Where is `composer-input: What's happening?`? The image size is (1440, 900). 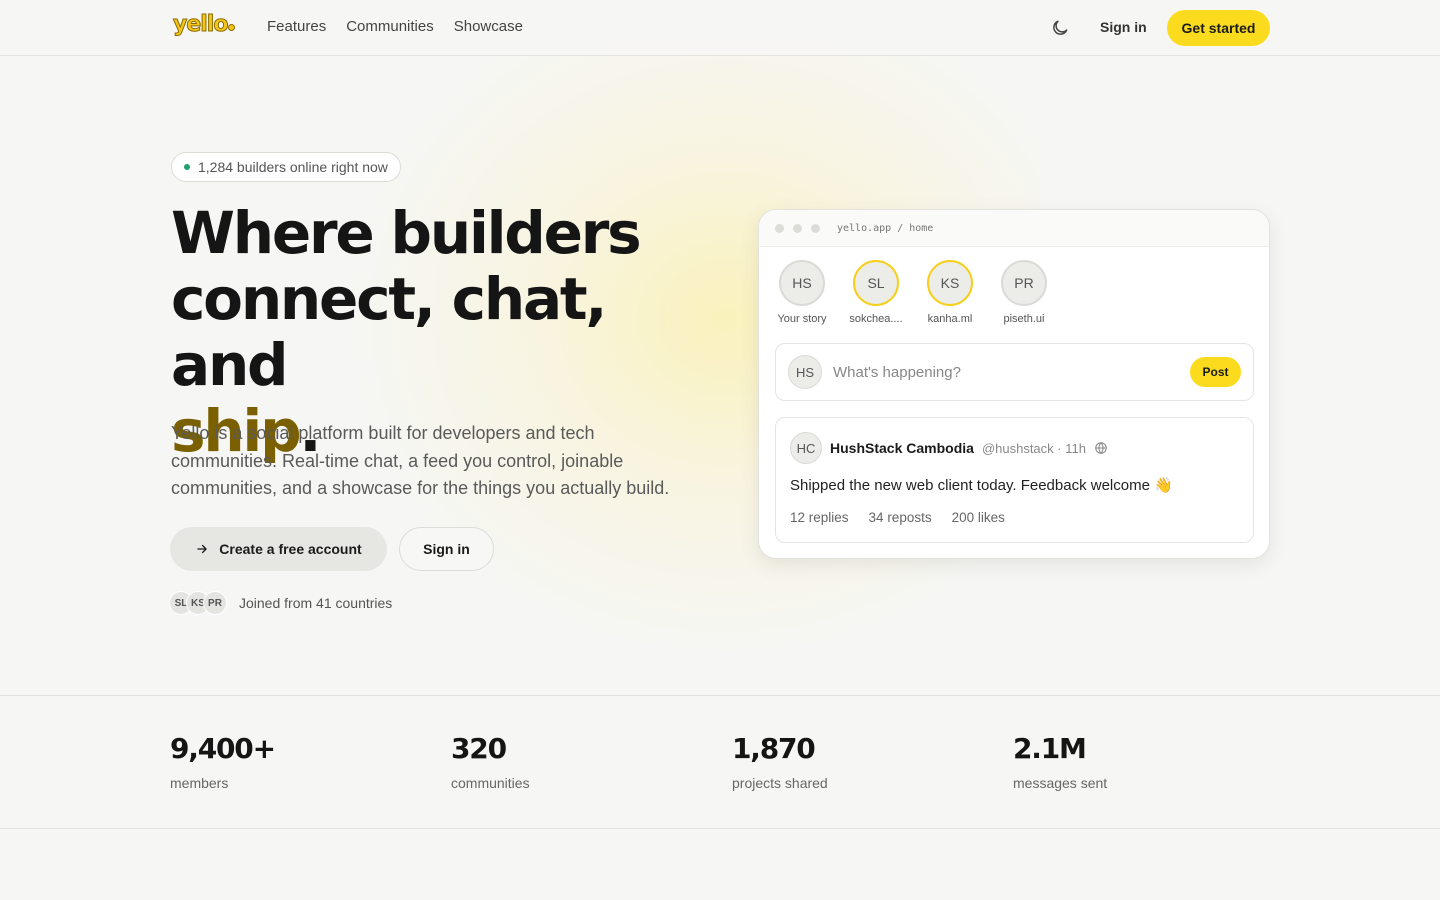
composer-input: What's happening? is located at coordinates (1011, 372).